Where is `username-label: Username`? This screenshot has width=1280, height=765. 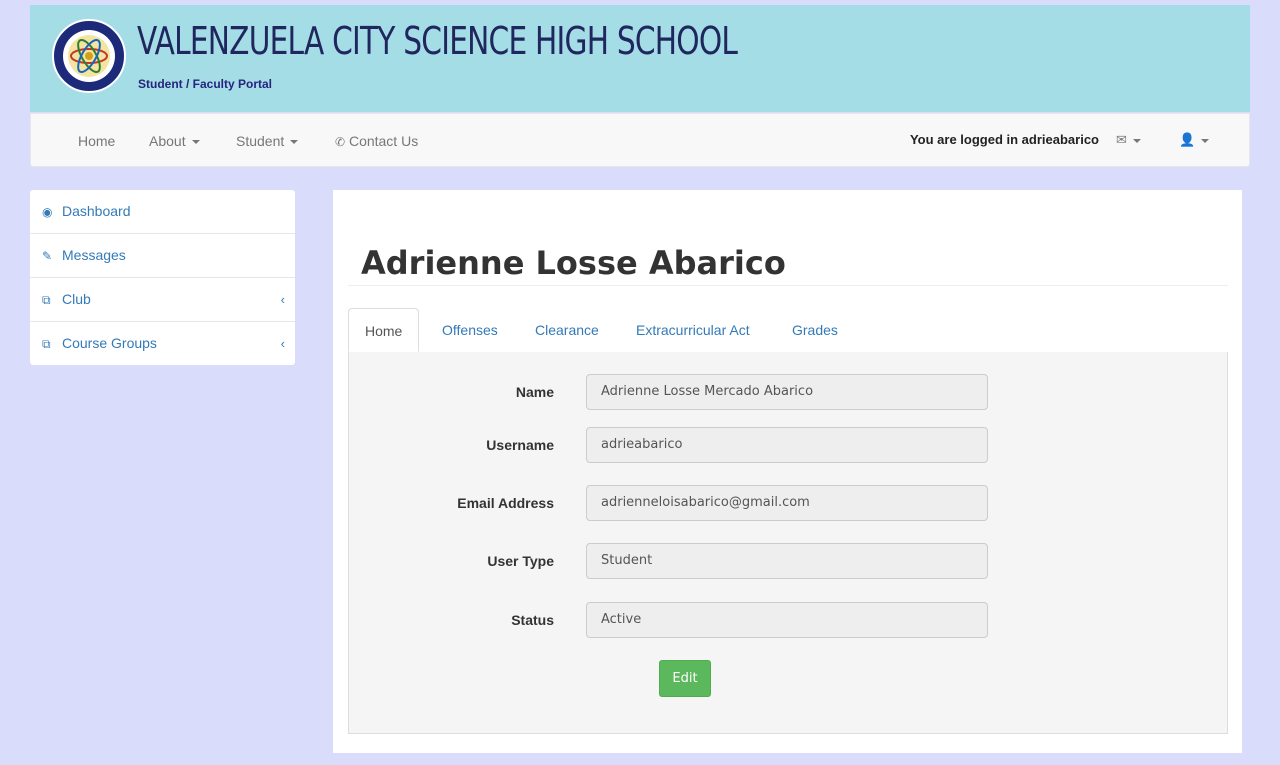
username-label: Username is located at coordinates (520, 445).